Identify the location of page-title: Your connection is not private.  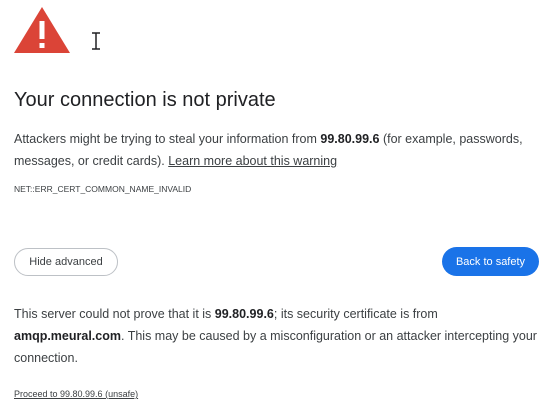
(145, 100).